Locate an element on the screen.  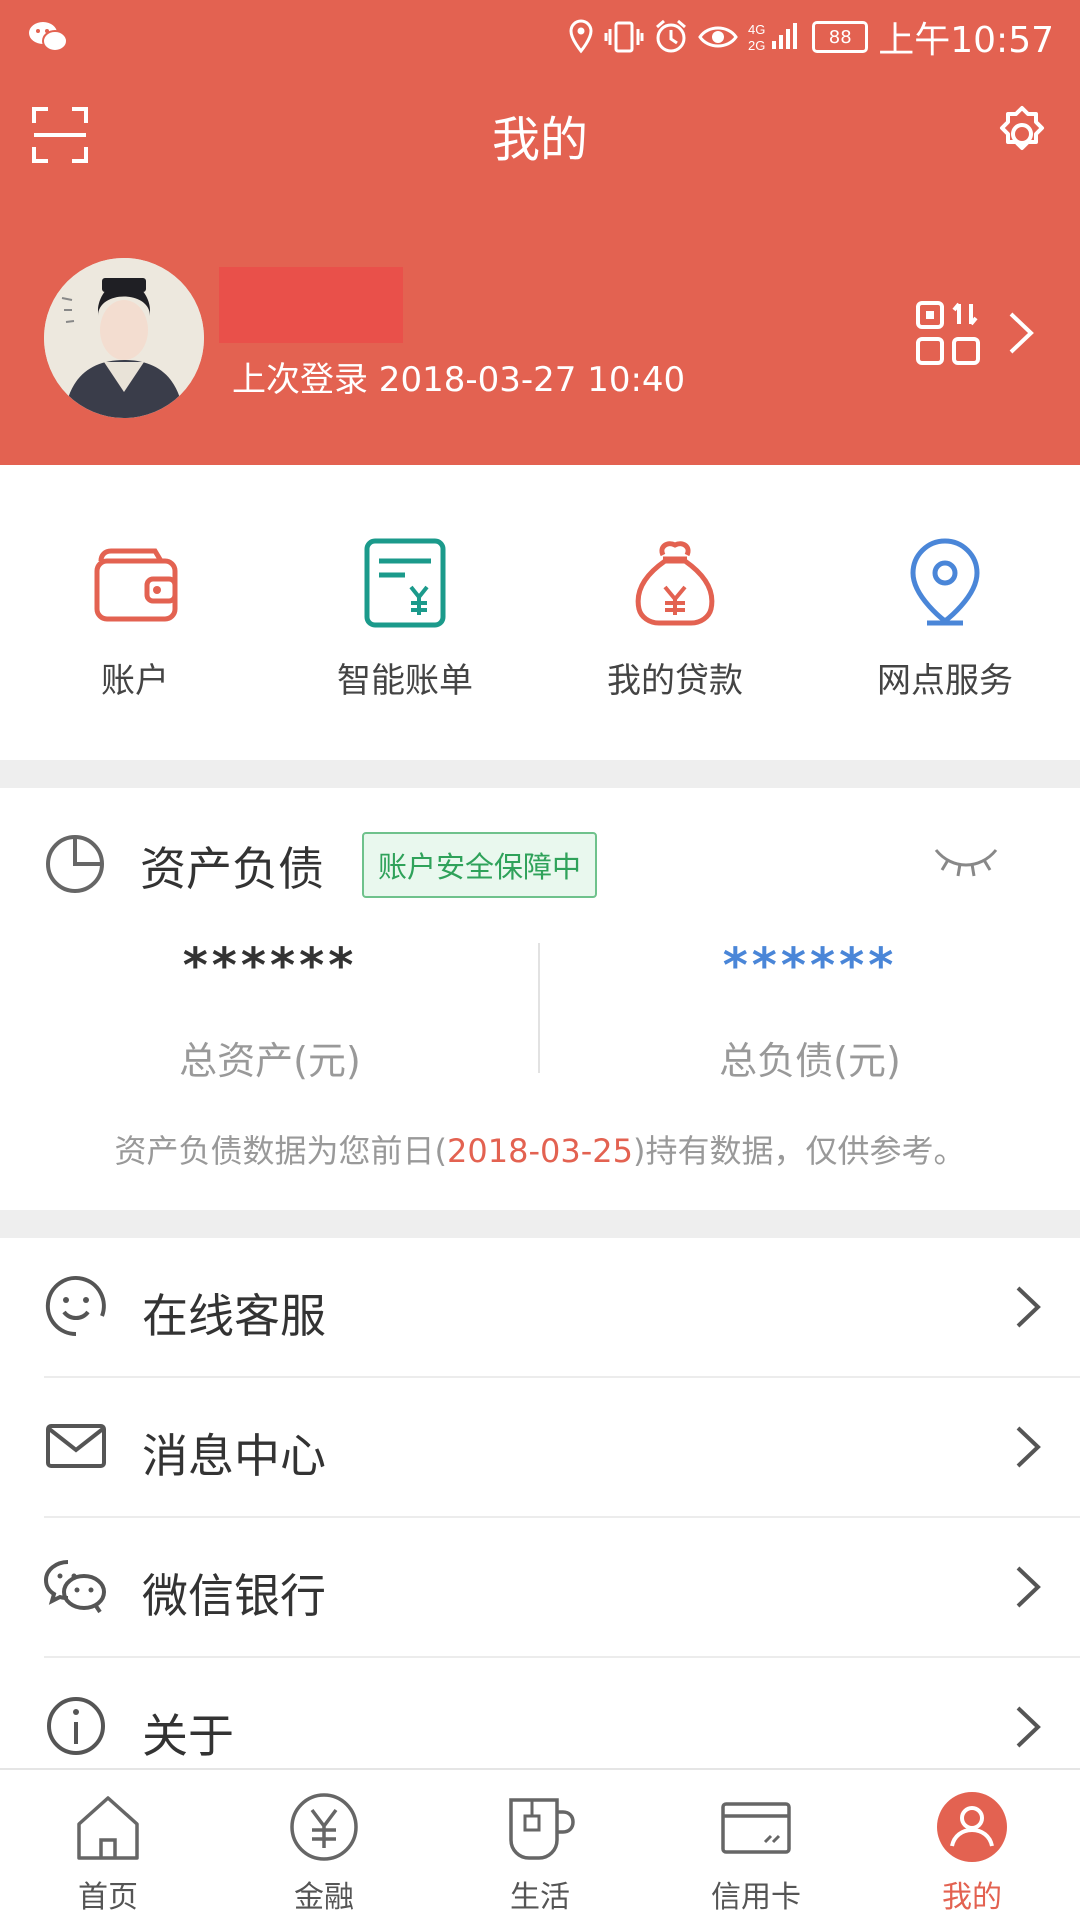
quick-action-smart-bill: 智能账单 is located at coordinates (405, 618).